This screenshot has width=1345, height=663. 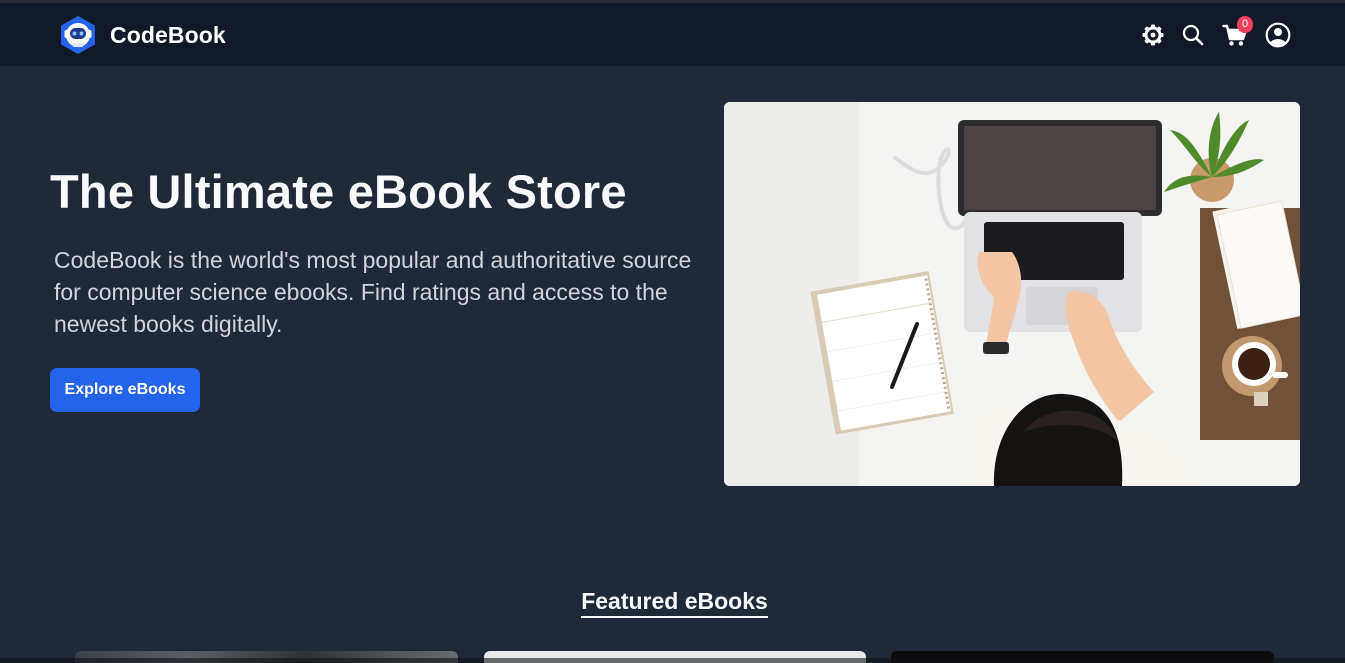 I want to click on astronaut-logo-icon, so click(x=78, y=35).